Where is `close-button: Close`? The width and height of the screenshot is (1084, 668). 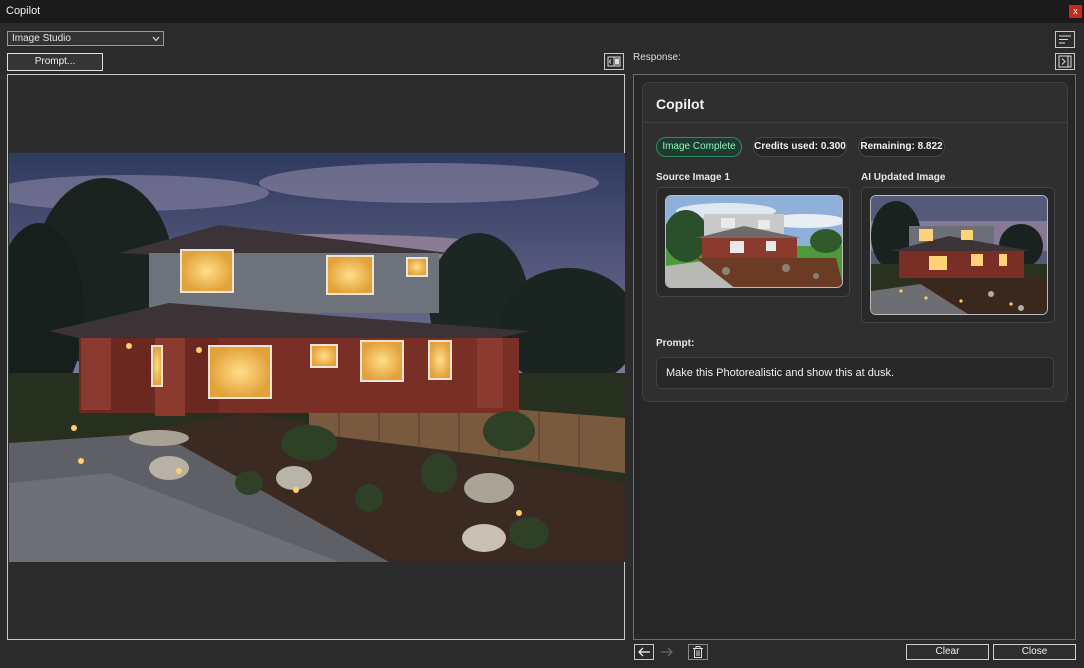 close-button: Close is located at coordinates (1034, 652).